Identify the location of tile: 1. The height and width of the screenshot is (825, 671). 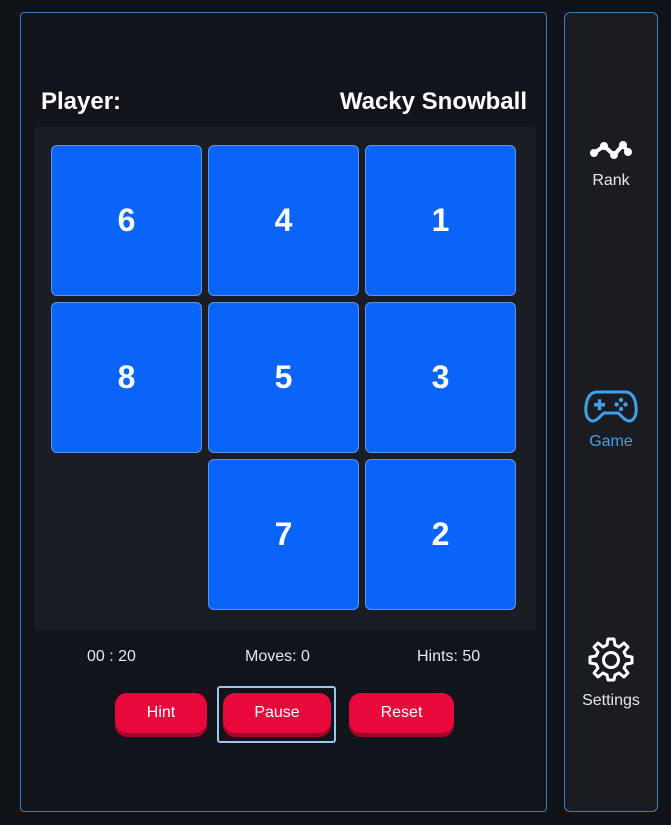
(440, 220).